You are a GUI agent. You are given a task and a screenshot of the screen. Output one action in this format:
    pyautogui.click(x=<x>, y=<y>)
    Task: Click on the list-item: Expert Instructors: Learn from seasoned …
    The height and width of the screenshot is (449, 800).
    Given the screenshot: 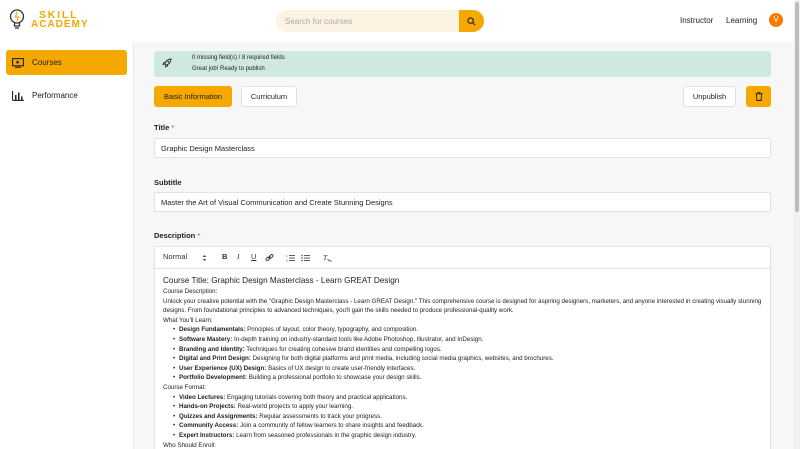 What is the action you would take?
    pyautogui.click(x=463, y=436)
    